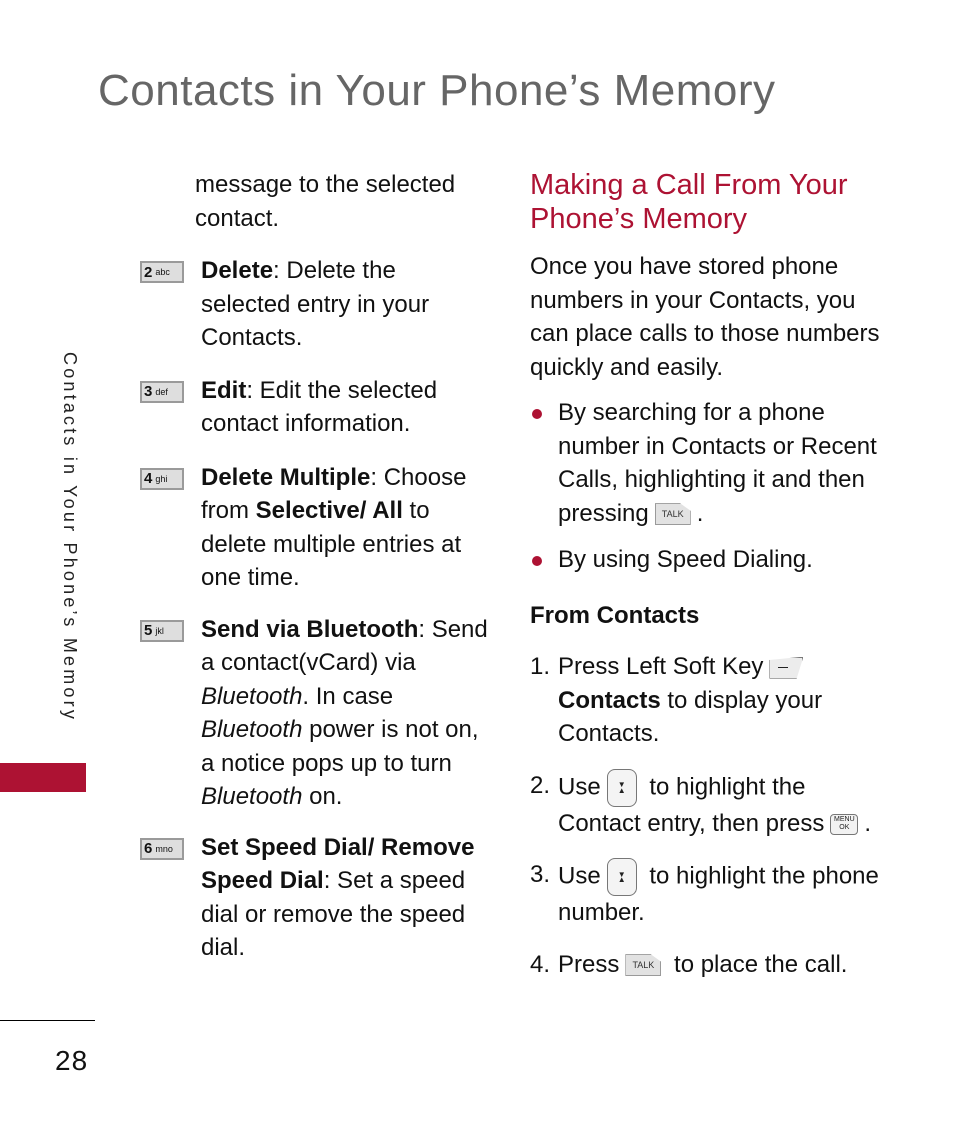  Describe the element at coordinates (162, 391) in the screenshot. I see `key-3-icon: 3 def` at that location.